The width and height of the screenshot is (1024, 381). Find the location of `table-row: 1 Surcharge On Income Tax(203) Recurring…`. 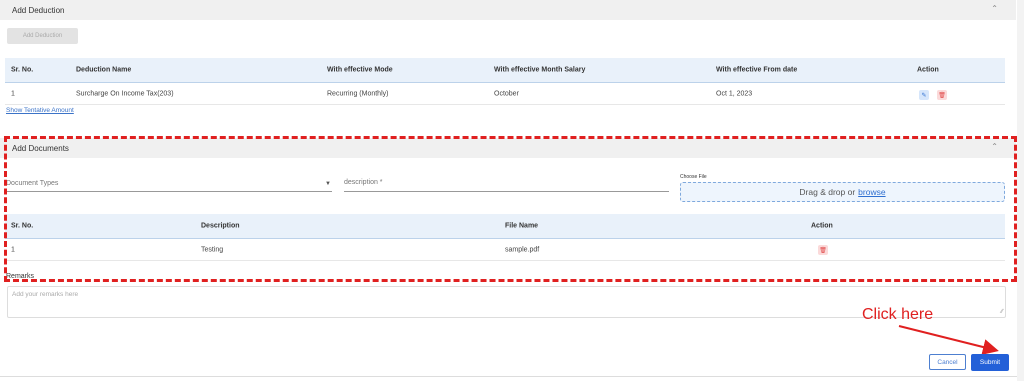

table-row: 1 Surcharge On Income Tax(203) Recurring… is located at coordinates (505, 94).